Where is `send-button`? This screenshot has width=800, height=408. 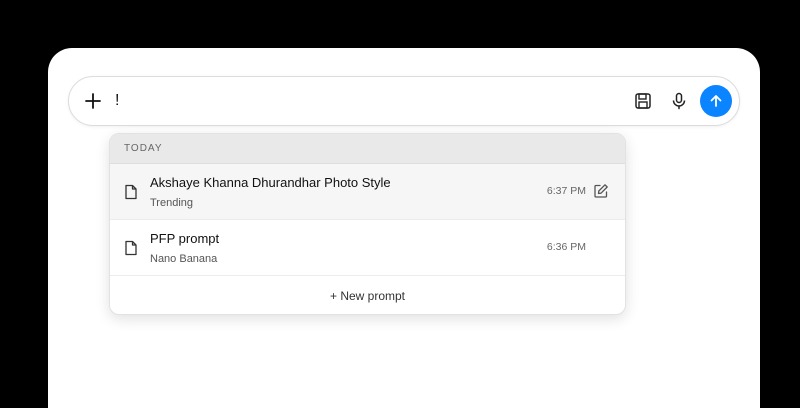 send-button is located at coordinates (716, 101).